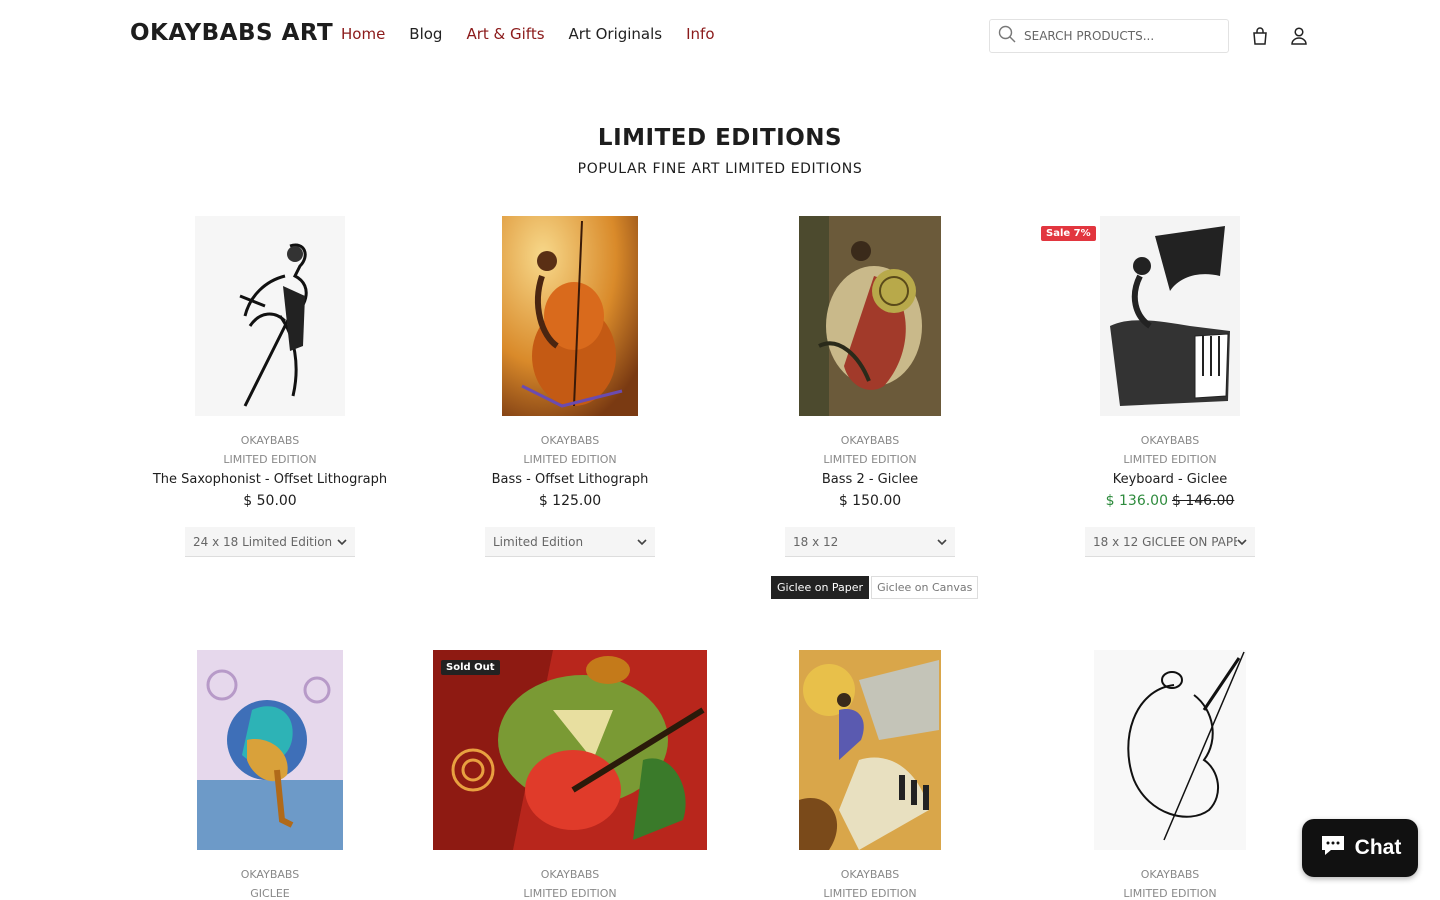  I want to click on chat-button: Chat, so click(1360, 848).